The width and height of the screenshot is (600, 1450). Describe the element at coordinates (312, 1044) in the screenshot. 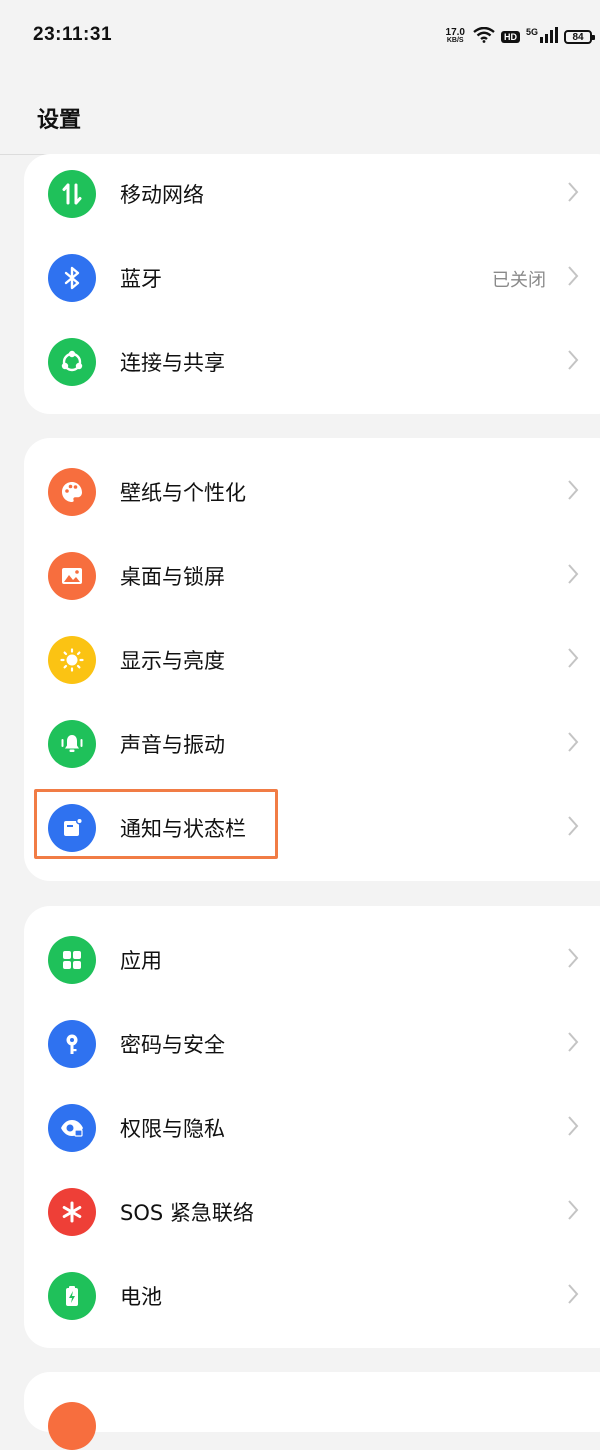

I see `settings-item-password-security: 密码与安全` at that location.